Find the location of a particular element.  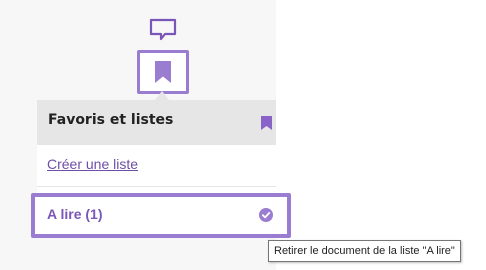

panel-header: Favoris et listes is located at coordinates (156, 122).